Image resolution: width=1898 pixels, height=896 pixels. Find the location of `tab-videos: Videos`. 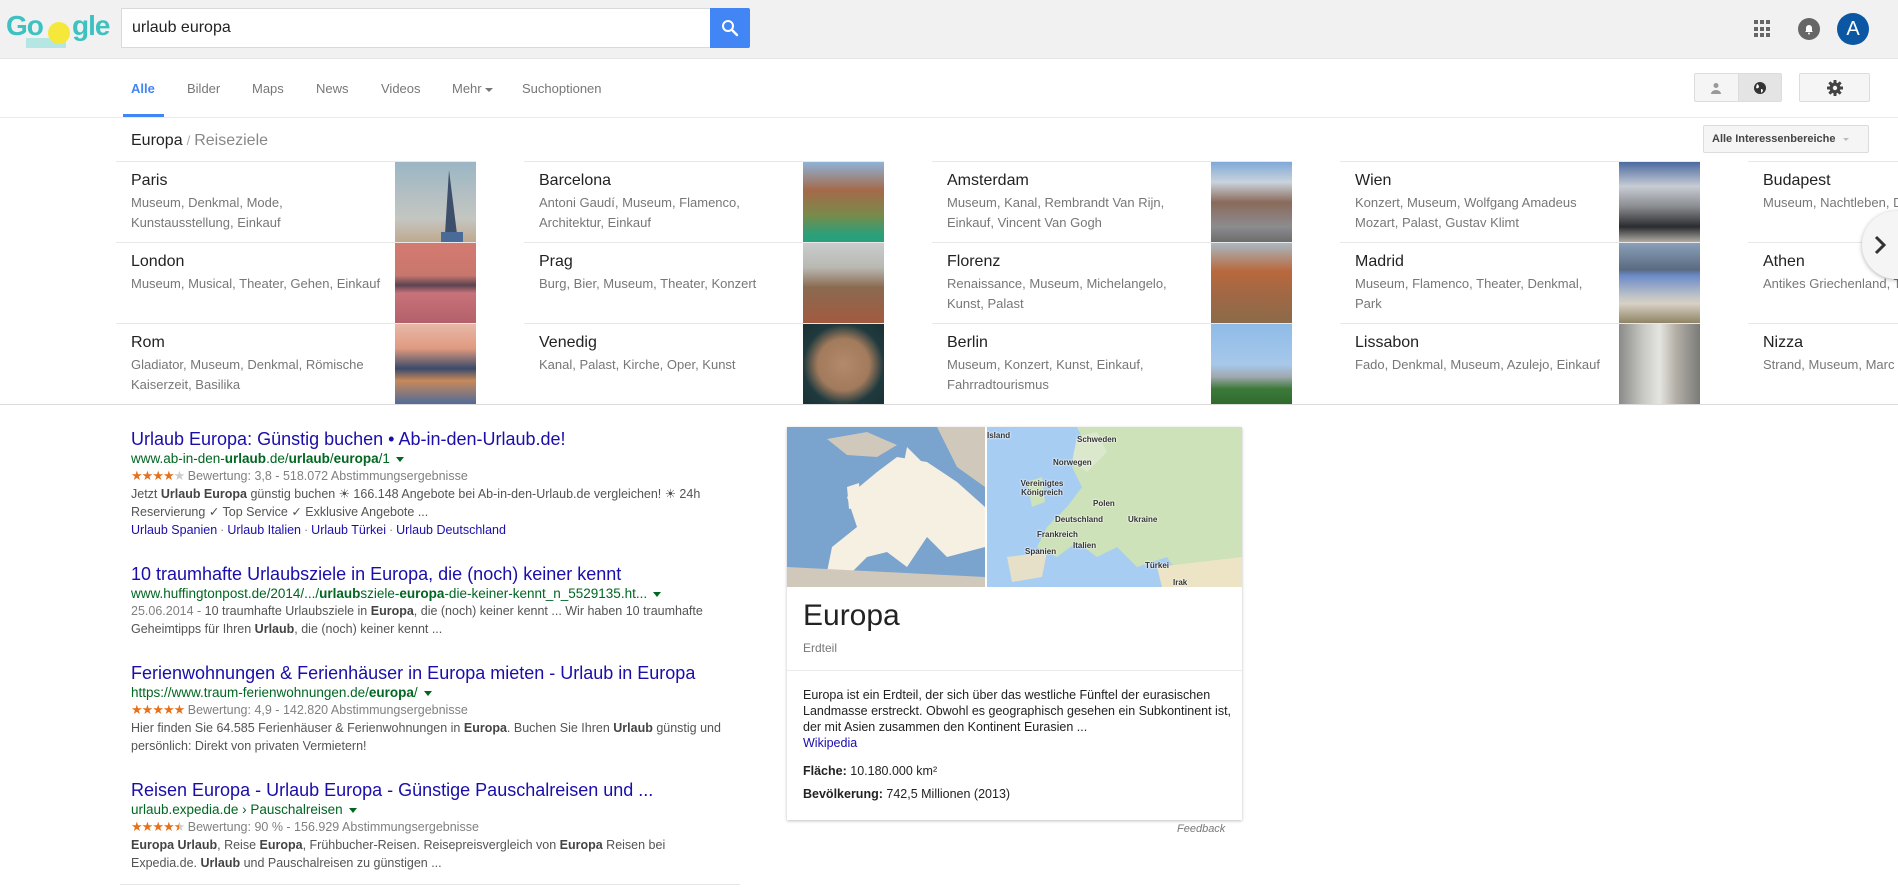

tab-videos: Videos is located at coordinates (401, 88).